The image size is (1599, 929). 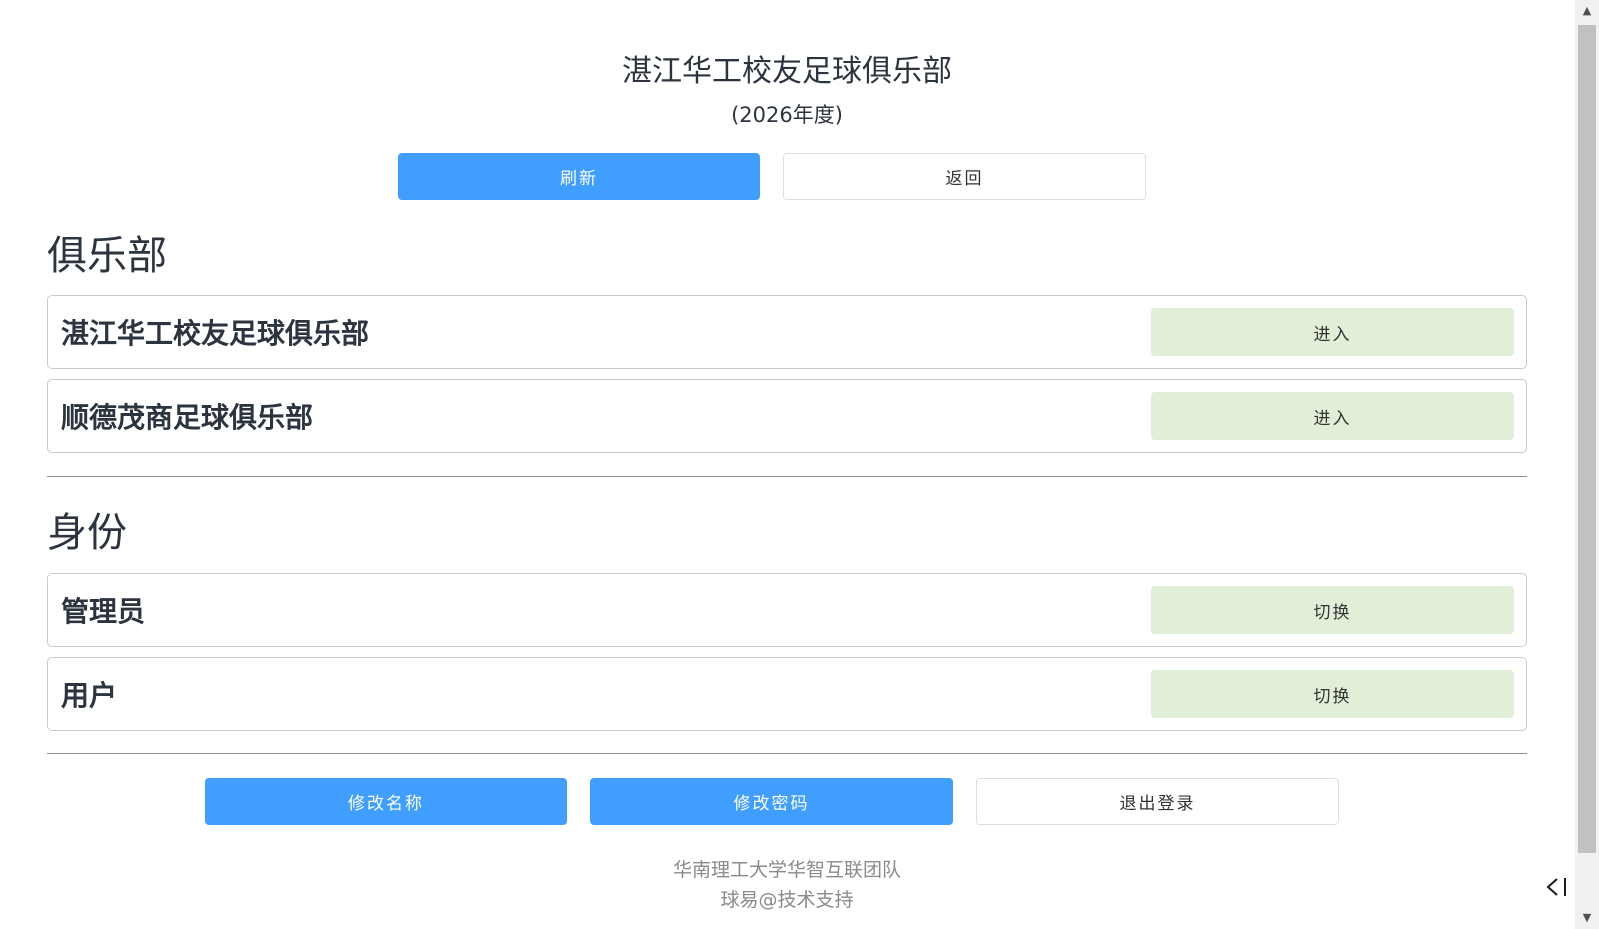 I want to click on vertical-scrollbar: ▲ ▼, so click(x=1587, y=464).